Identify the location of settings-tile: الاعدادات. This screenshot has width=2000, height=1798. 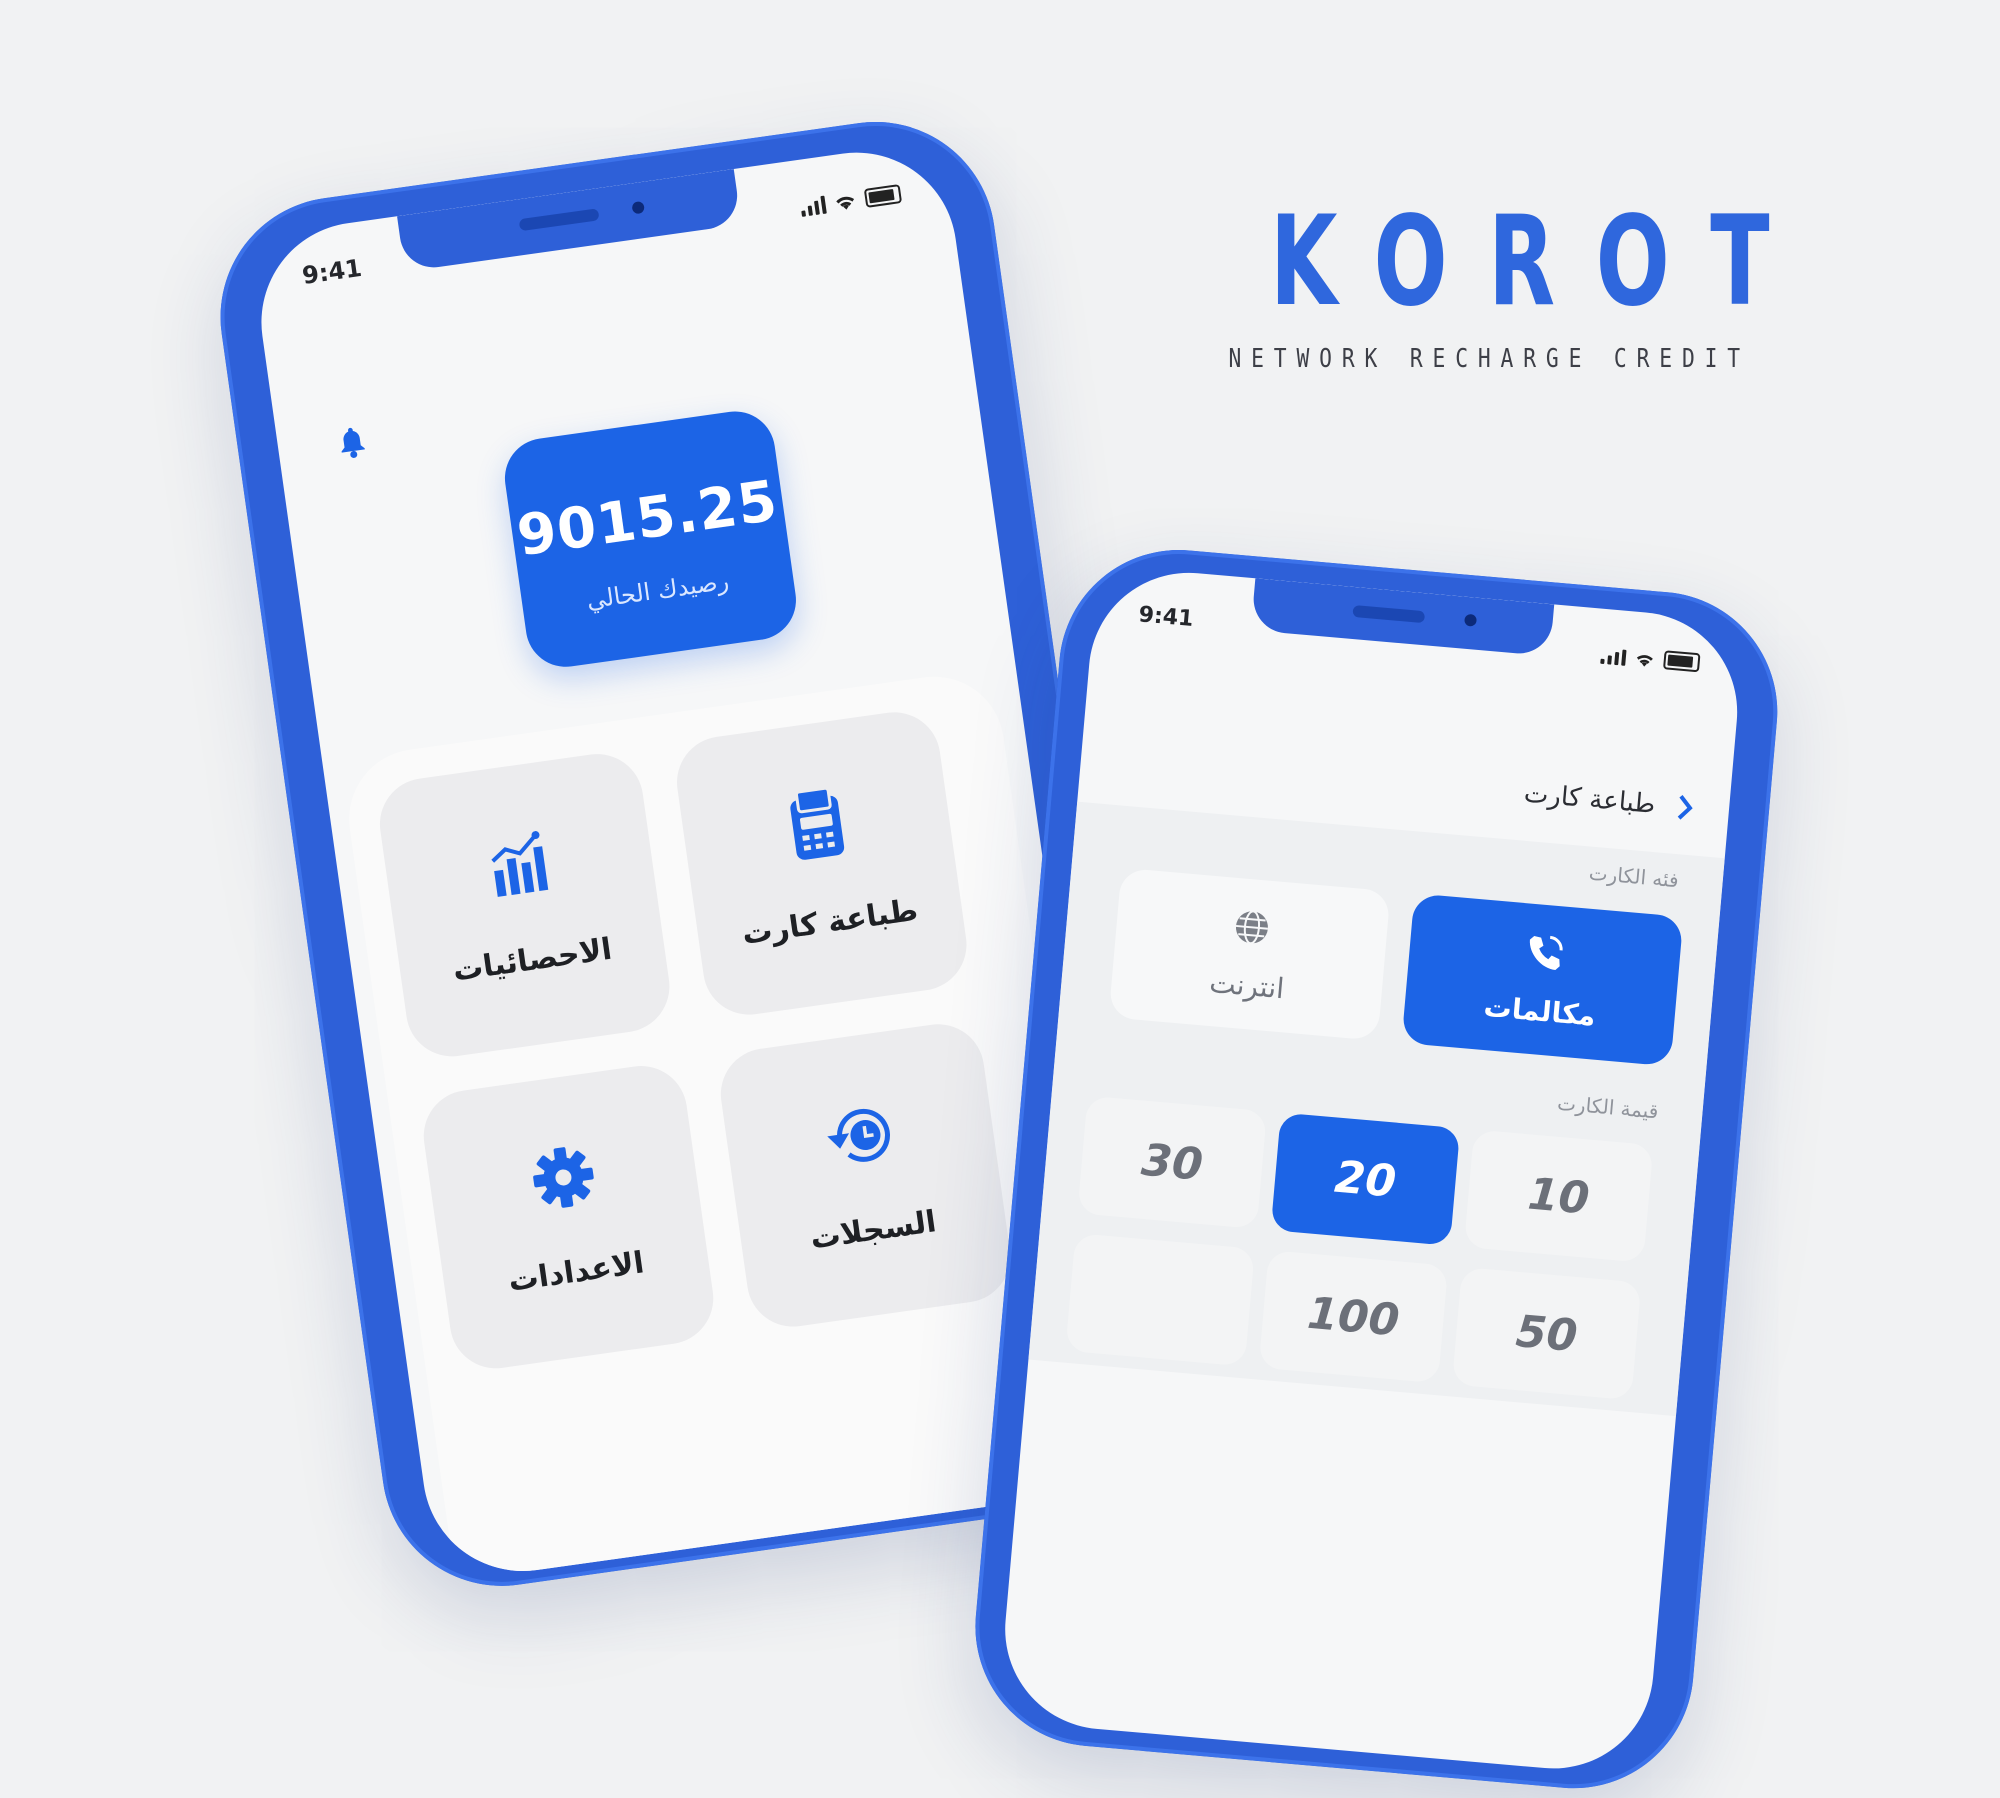
(568, 1217).